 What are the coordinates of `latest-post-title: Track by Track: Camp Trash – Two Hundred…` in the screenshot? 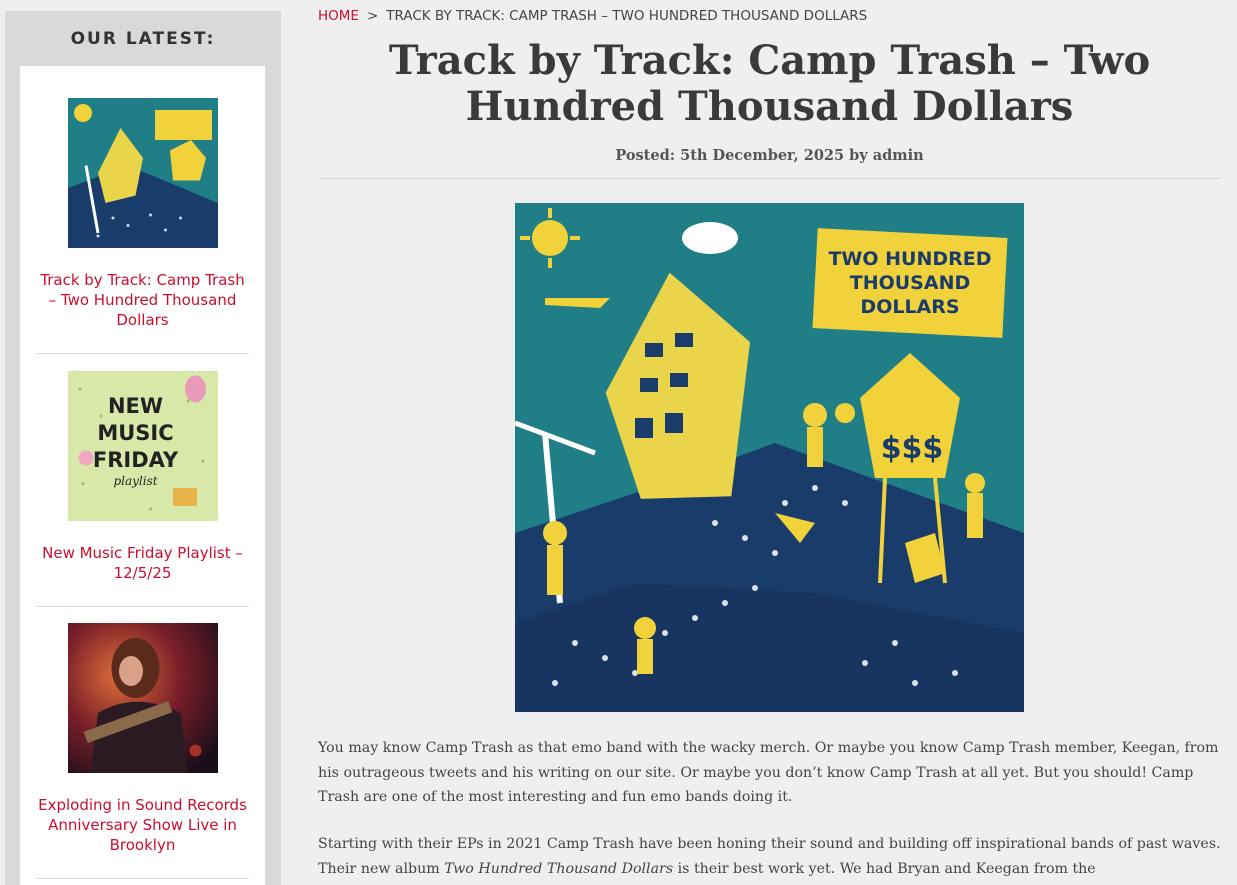 It's located at (142, 300).